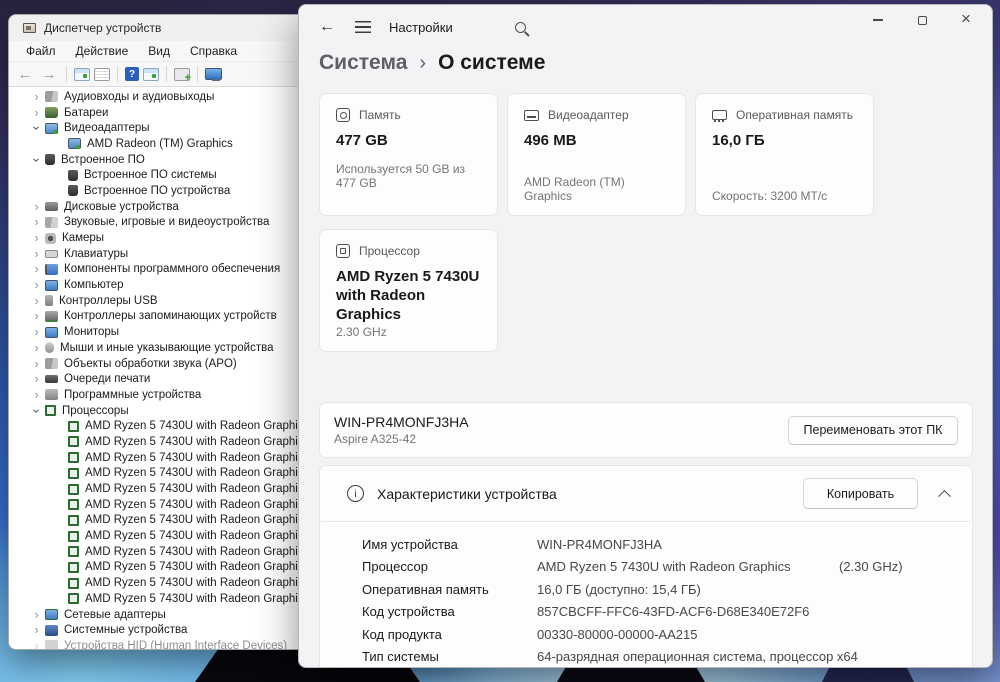 Image resolution: width=1000 pixels, height=682 pixels. What do you see at coordinates (51, 97) in the screenshot?
I see `audio-endpoints-icon` at bounding box center [51, 97].